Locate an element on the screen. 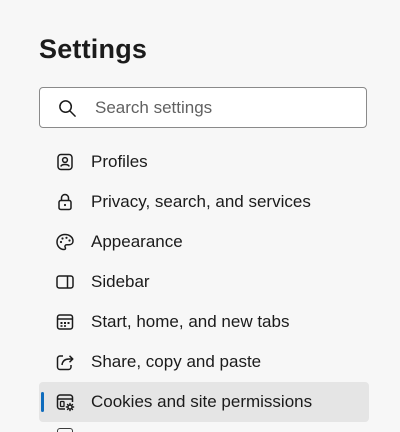 This screenshot has width=400, height=432. search-icon is located at coordinates (67, 108).